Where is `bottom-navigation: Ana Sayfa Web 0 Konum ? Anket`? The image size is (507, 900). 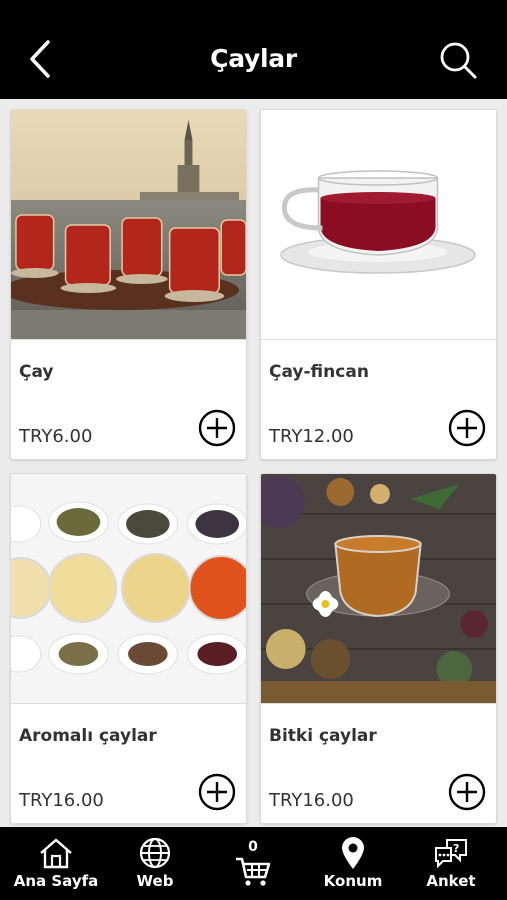 bottom-navigation: Ana Sayfa Web 0 Konum ? Anket is located at coordinates (253, 863).